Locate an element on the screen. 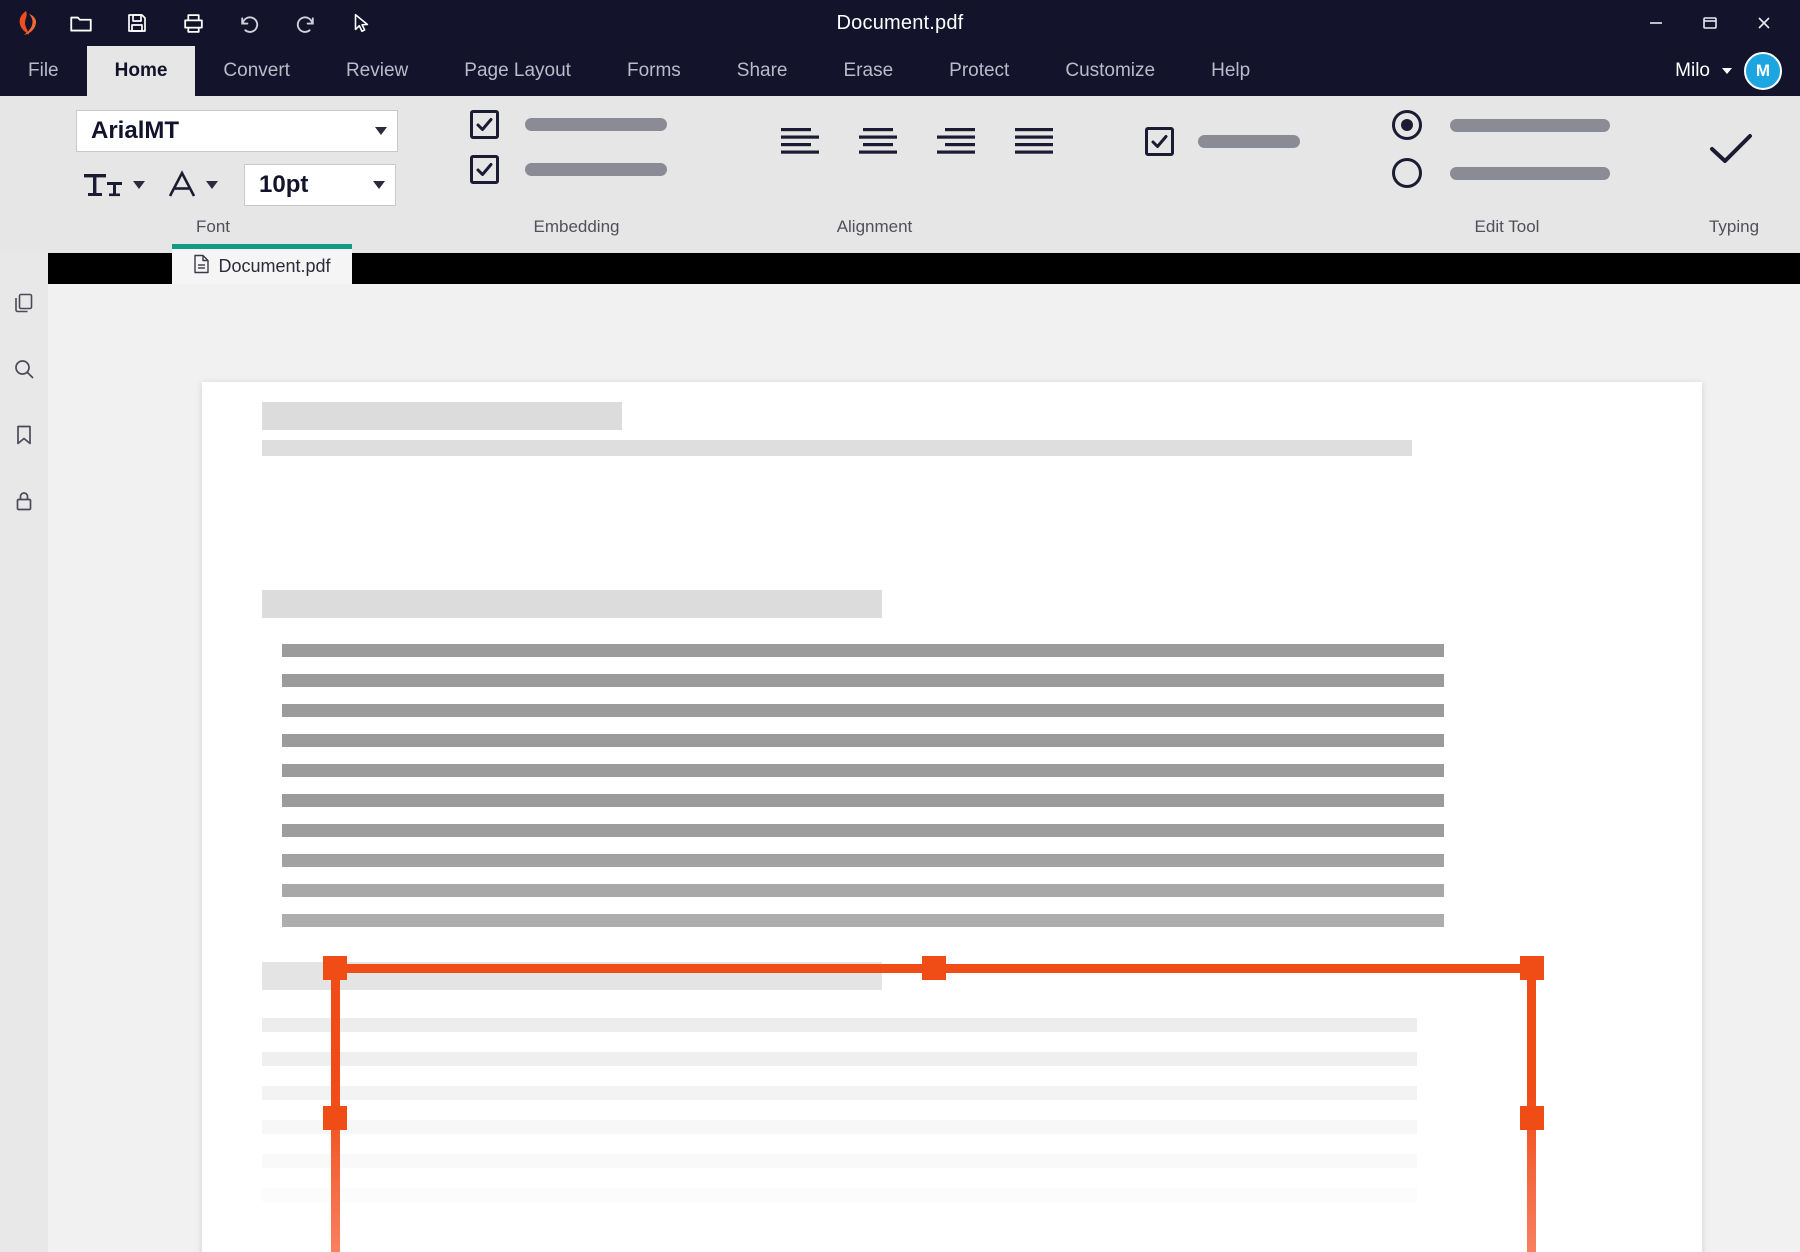 The image size is (1800, 1252). text-style-button is located at coordinates (113, 185).